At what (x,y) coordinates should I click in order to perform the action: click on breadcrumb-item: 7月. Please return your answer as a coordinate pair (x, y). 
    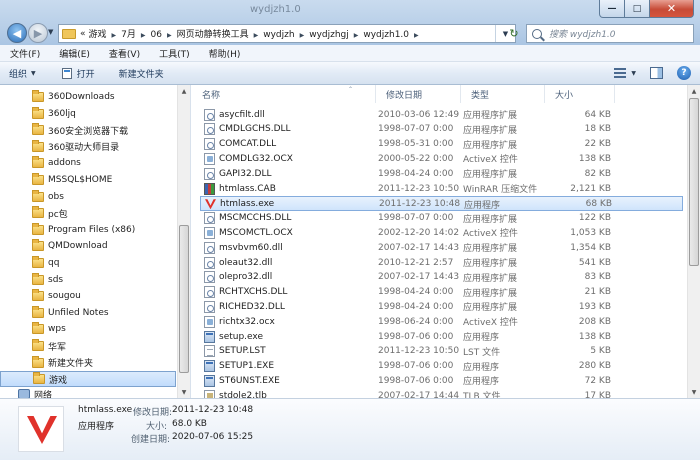
    Looking at the image, I should click on (128, 35).